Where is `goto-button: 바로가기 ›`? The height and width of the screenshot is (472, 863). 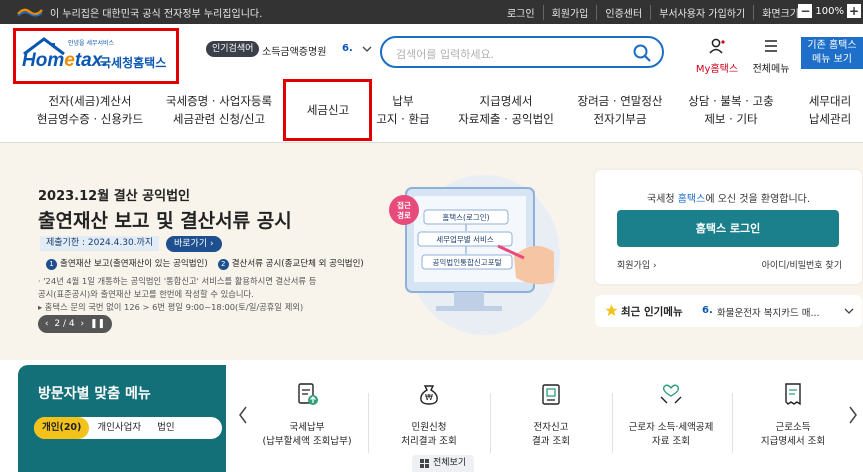 goto-button: 바로가기 › is located at coordinates (194, 244).